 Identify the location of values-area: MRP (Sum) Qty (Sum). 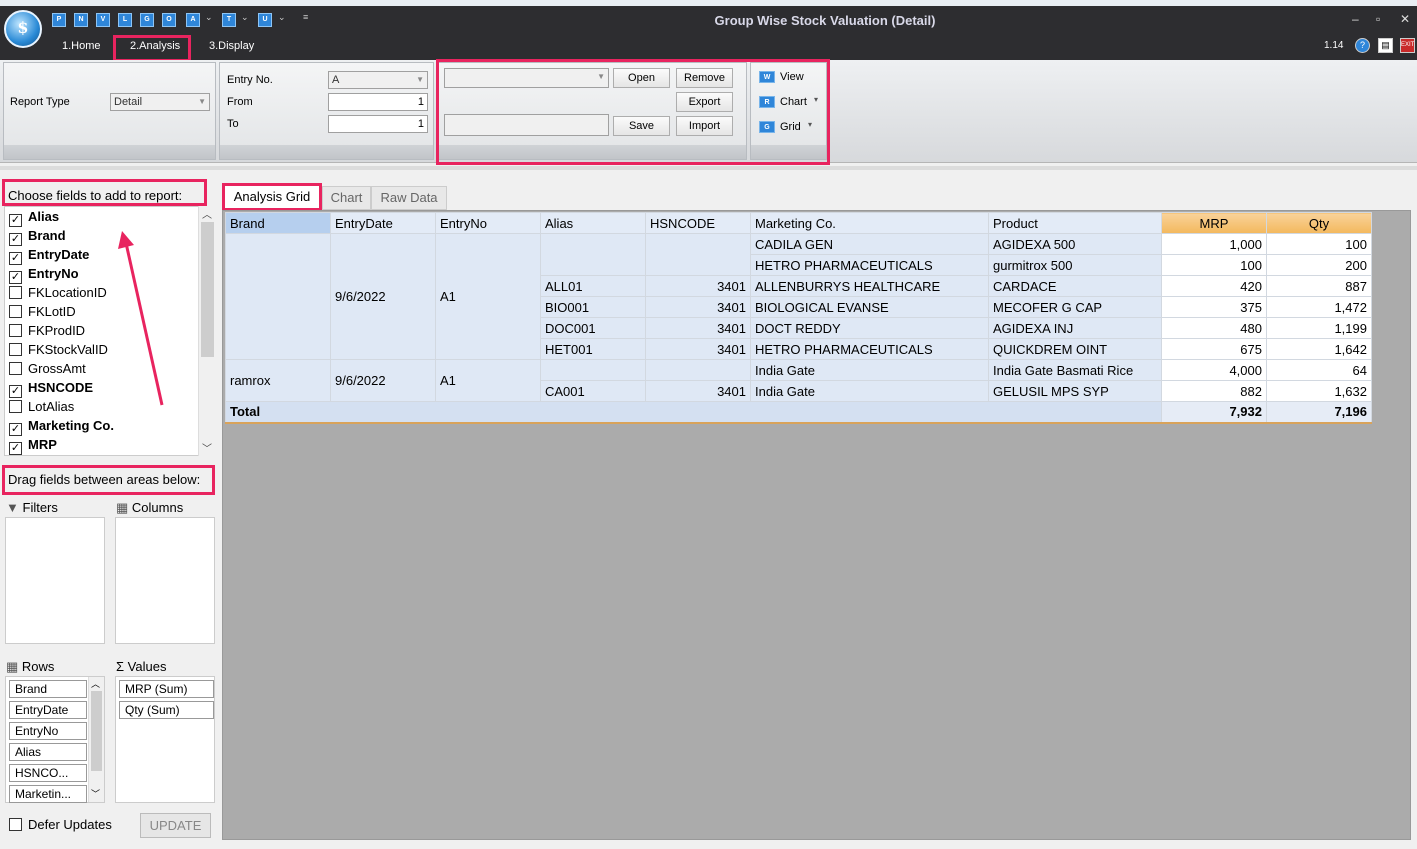
(165, 739).